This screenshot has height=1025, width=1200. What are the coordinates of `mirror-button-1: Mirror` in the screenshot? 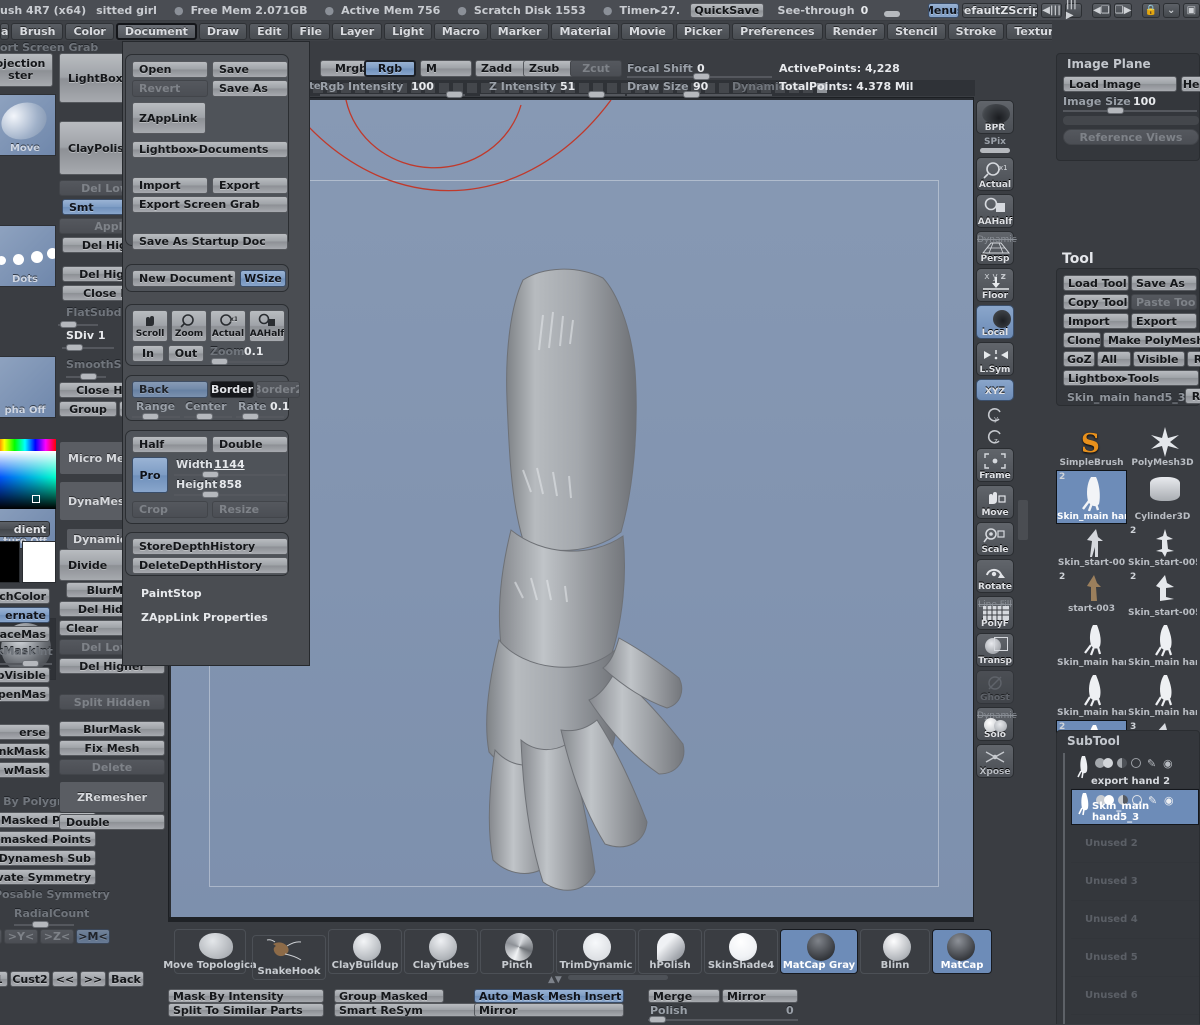 It's located at (549, 1010).